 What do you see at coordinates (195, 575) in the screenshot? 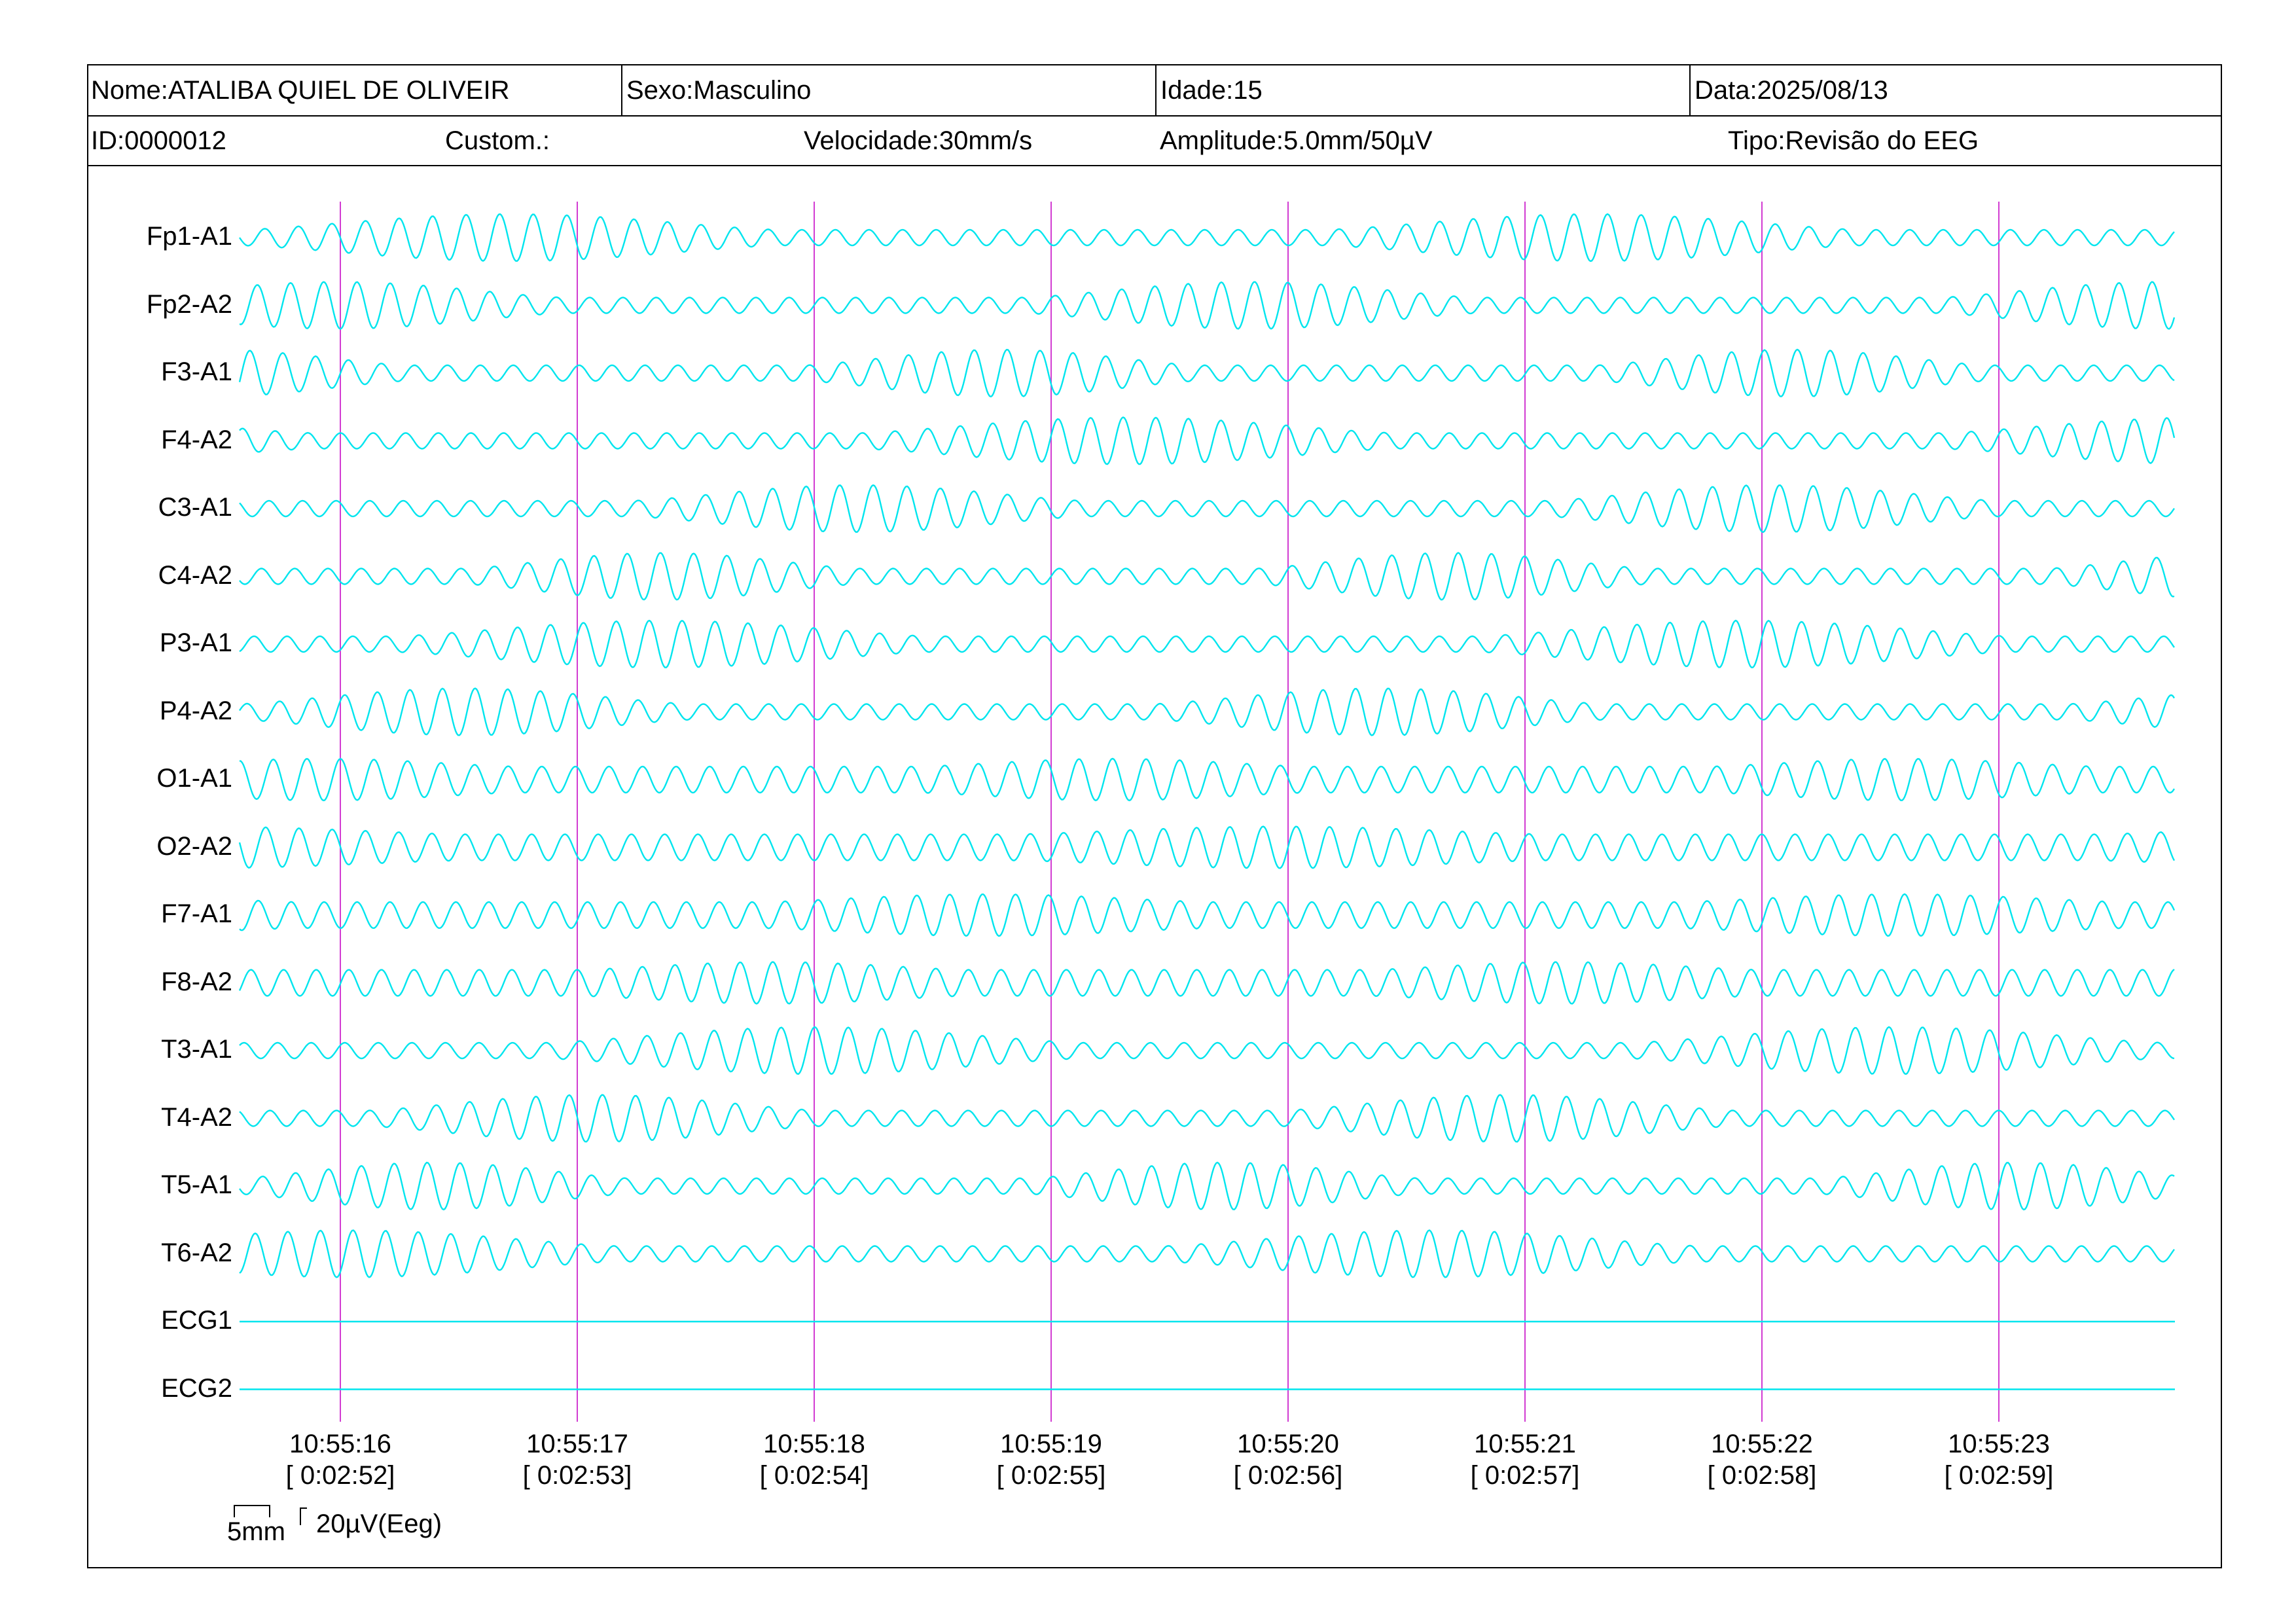
I see `channel-label: C4-A2` at bounding box center [195, 575].